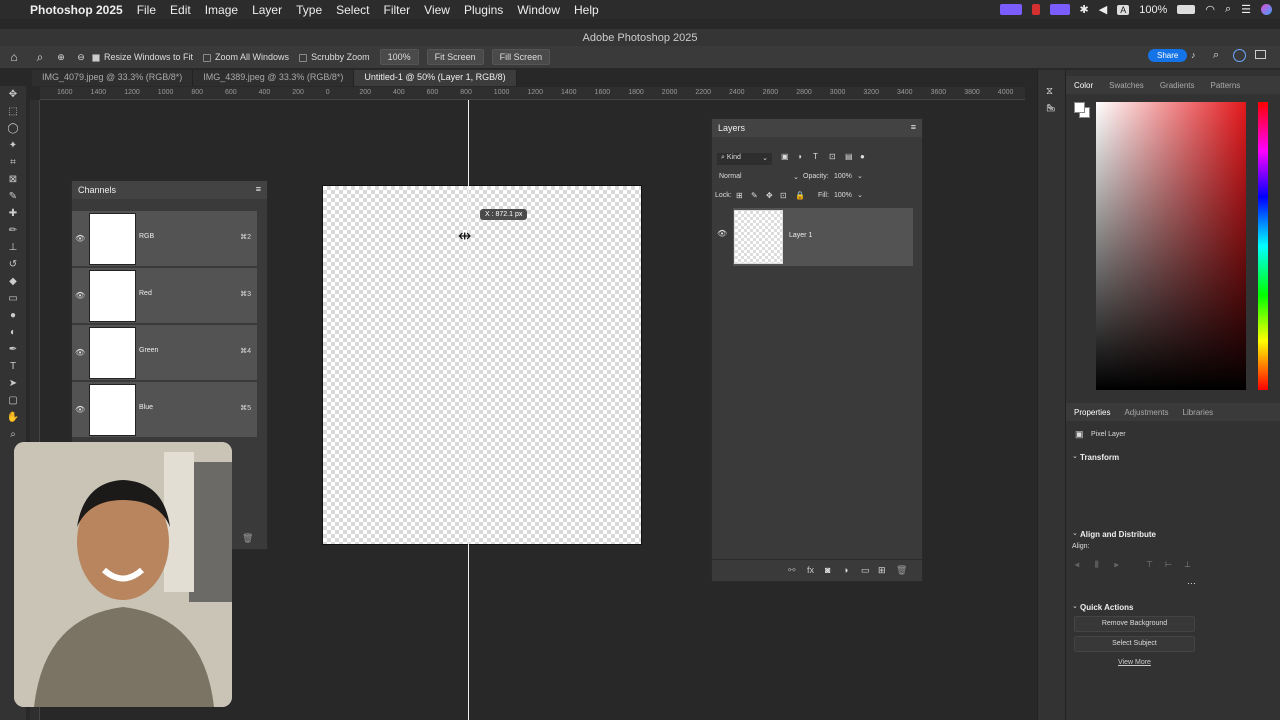 This screenshot has width=1280, height=720. I want to click on hue-slider, so click(1263, 246).